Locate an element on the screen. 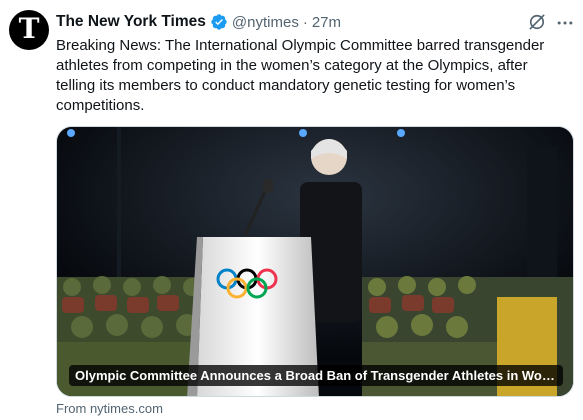 This screenshot has height=420, width=583. avatar: T is located at coordinates (29, 30).